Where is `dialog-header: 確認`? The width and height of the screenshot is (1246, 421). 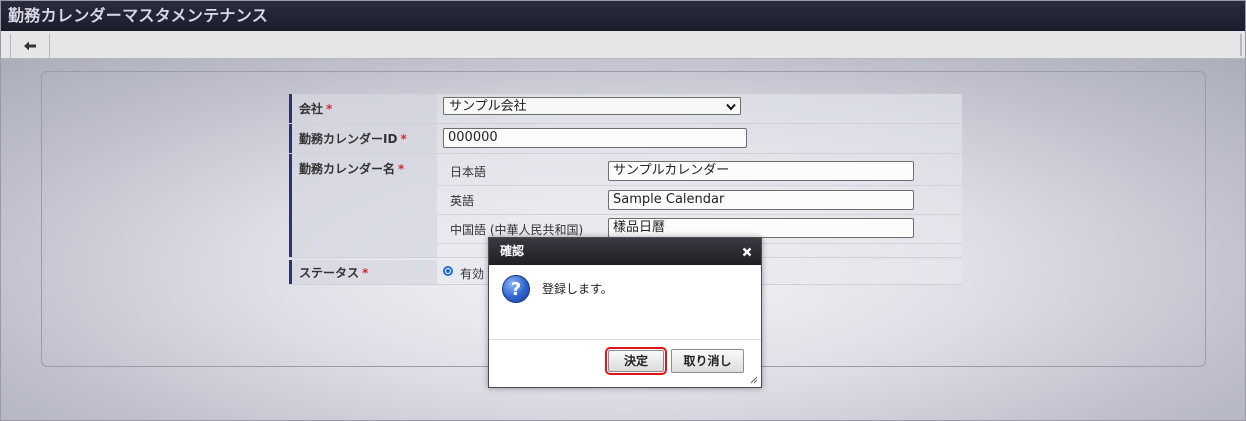
dialog-header: 確認 is located at coordinates (625, 251).